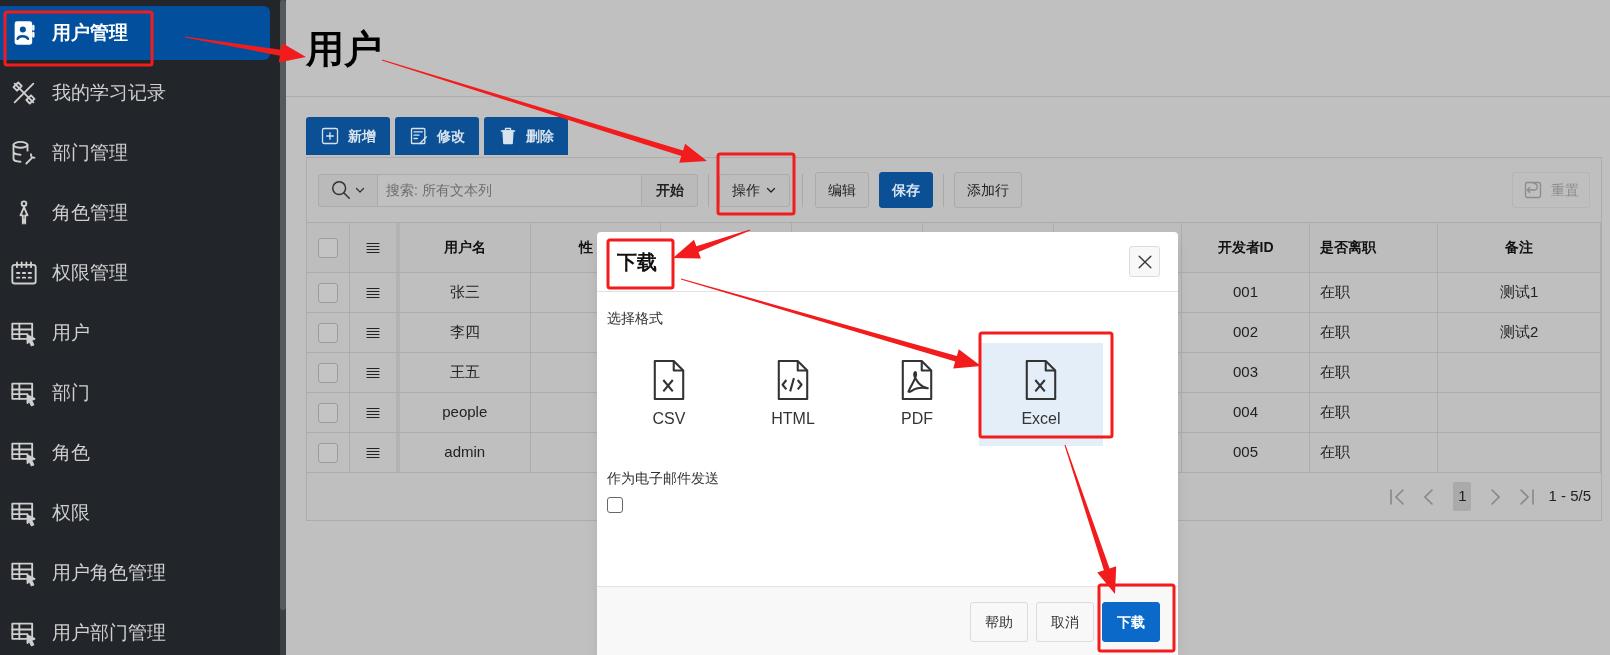 The width and height of the screenshot is (1610, 655). What do you see at coordinates (135, 453) in the screenshot?
I see `sidebar-item: 角色` at bounding box center [135, 453].